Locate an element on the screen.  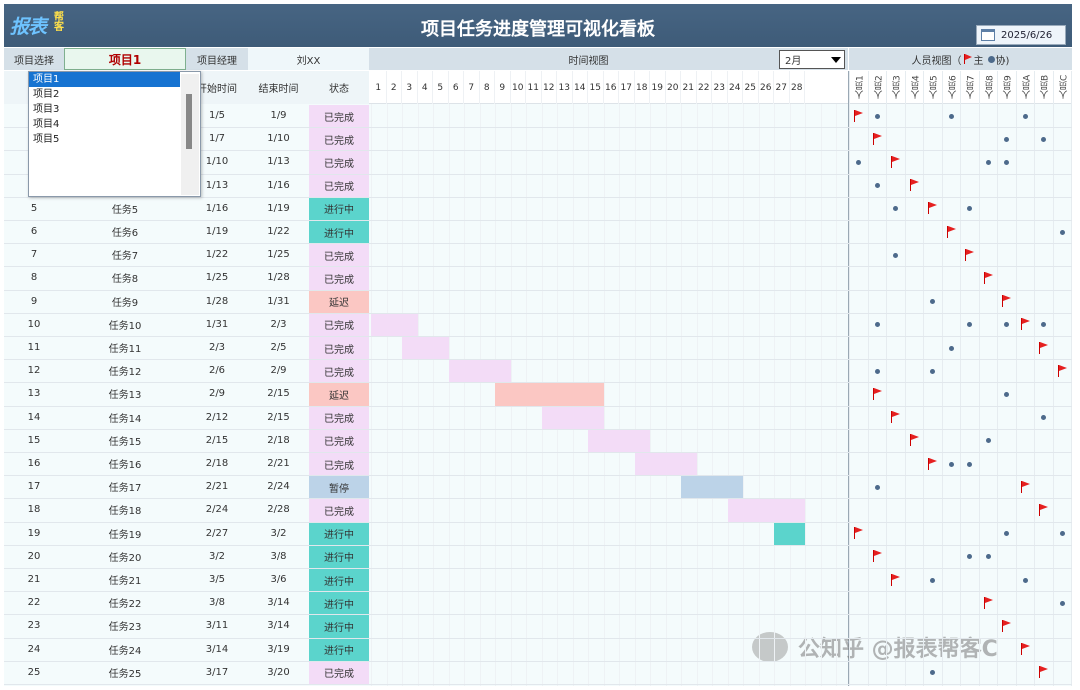
person-header: 人员A is located at coordinates (1027, 87).